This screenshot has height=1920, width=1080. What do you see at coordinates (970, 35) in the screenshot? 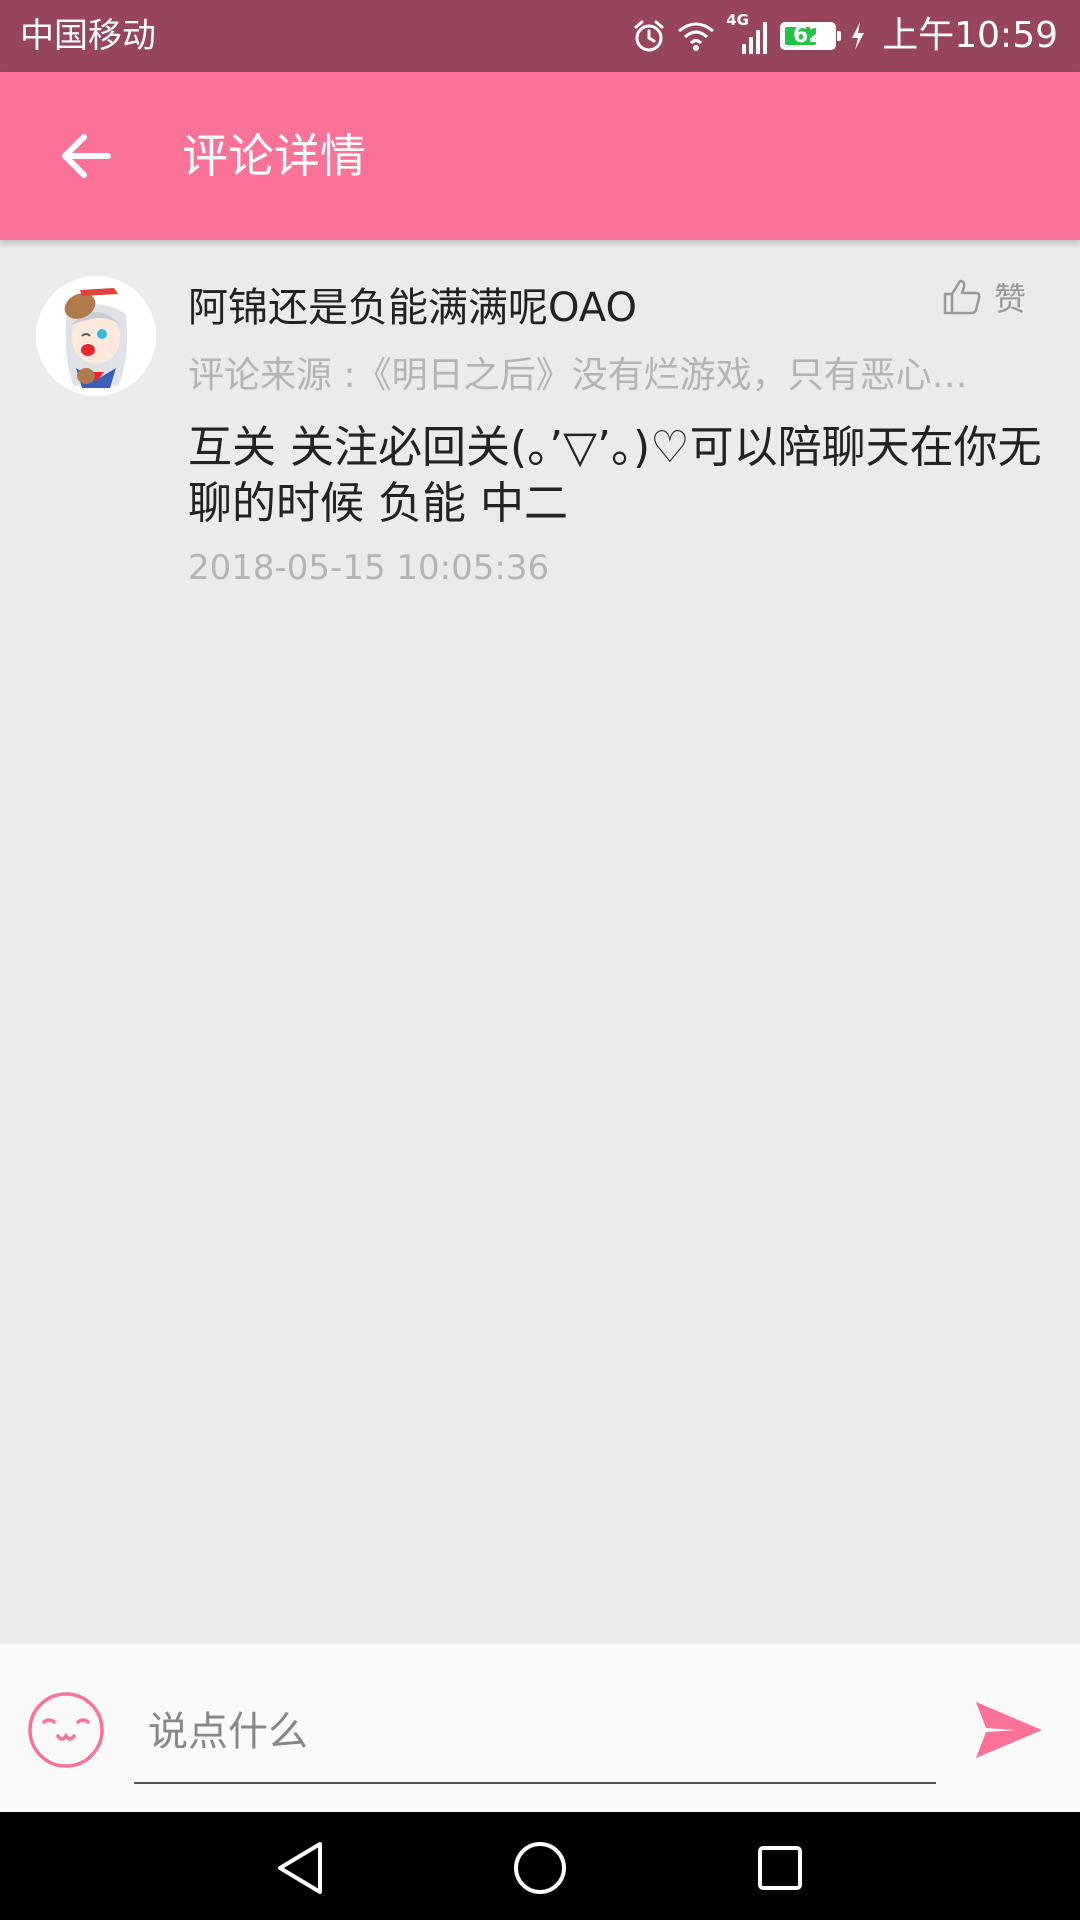
I see `status-time: 上午10:59` at bounding box center [970, 35].